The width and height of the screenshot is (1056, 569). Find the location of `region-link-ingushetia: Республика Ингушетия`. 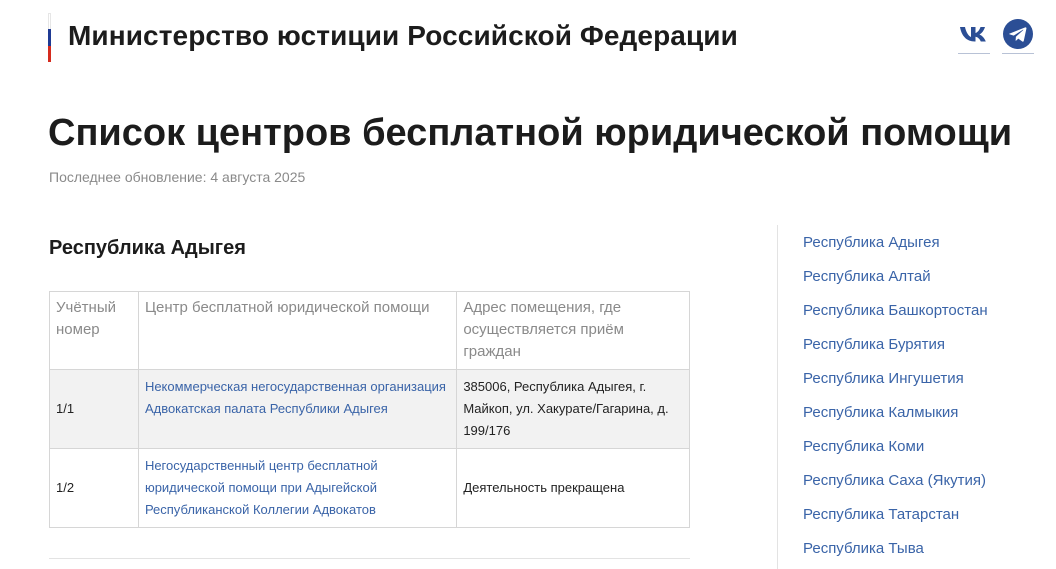

region-link-ingushetia: Республика Ингушетия is located at coordinates (883, 378).